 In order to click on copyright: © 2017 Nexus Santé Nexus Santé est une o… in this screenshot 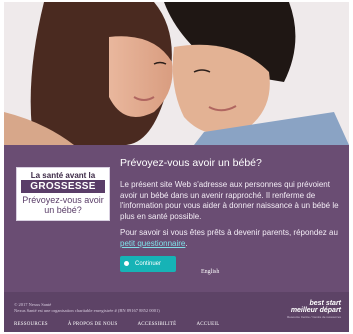, I will do `click(87, 308)`.